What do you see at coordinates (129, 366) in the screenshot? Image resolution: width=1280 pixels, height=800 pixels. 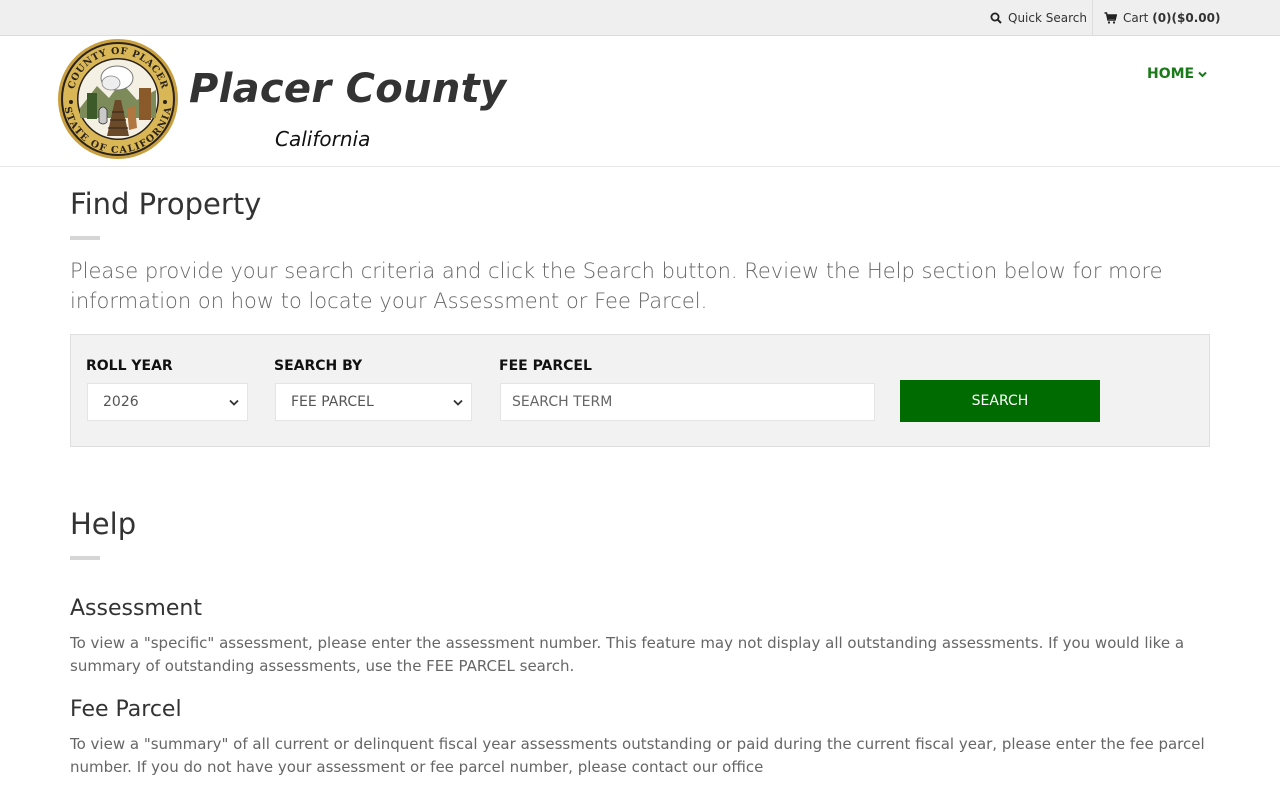 I see `roll-year-label: ROLL YEAR` at bounding box center [129, 366].